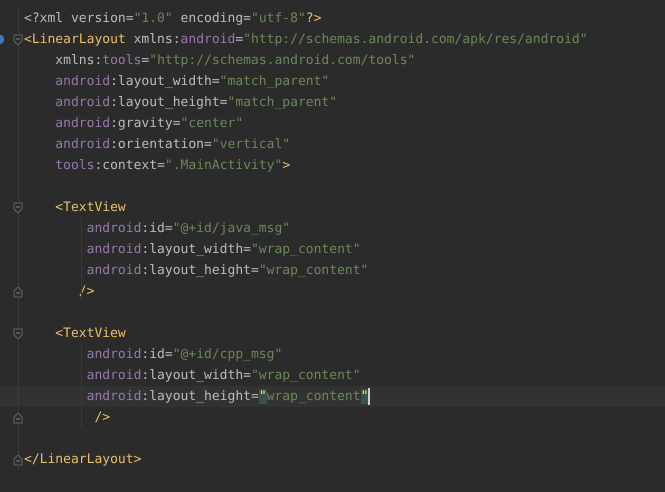 The height and width of the screenshot is (492, 665). Describe the element at coordinates (149, 124) in the screenshot. I see `code-line: android:gravity="center"` at that location.